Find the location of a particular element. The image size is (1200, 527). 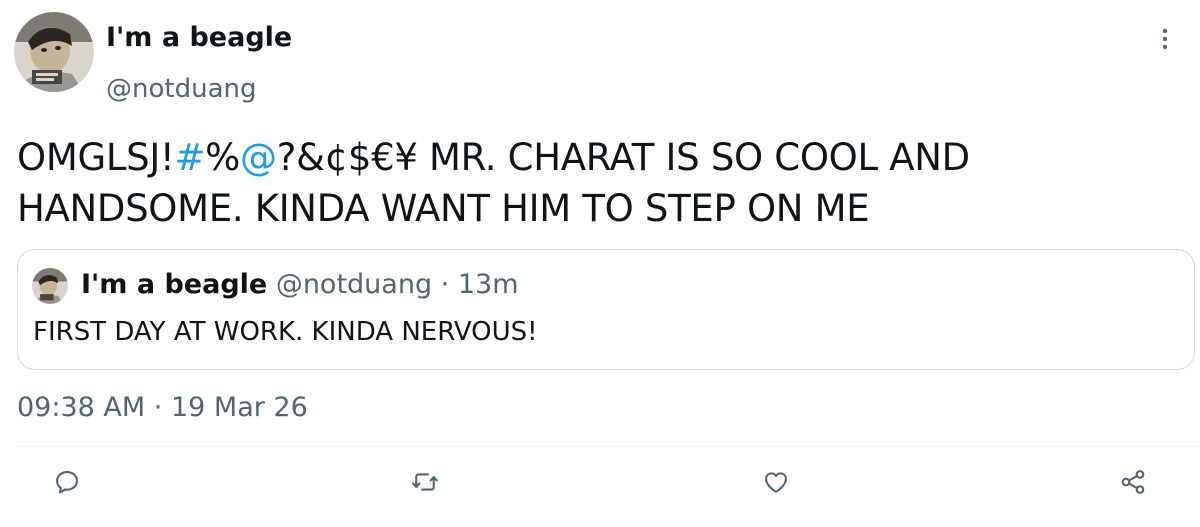

quoted-header: I'm a beagle @notduang · 13m is located at coordinates (300, 285).